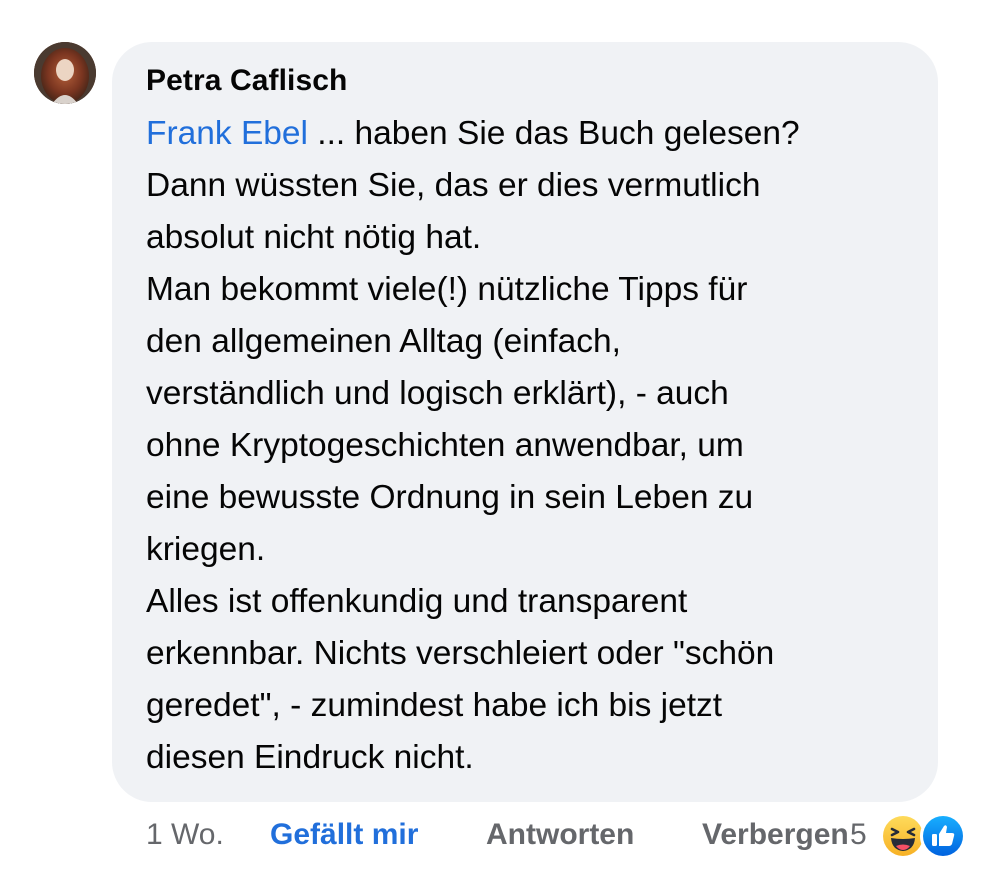 The image size is (994, 882). Describe the element at coordinates (447, 289) in the screenshot. I see `comment-line-4: Man bekommt viele(!) nützliche Tipps für` at that location.